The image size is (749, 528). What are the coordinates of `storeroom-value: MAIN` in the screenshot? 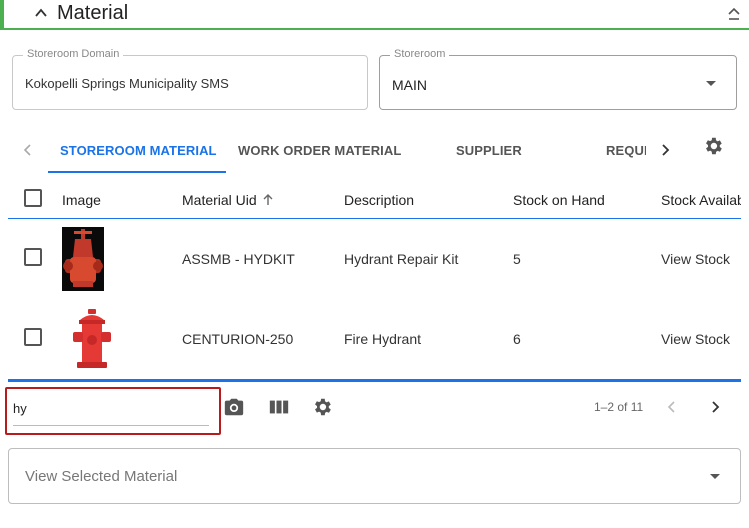 It's located at (409, 85).